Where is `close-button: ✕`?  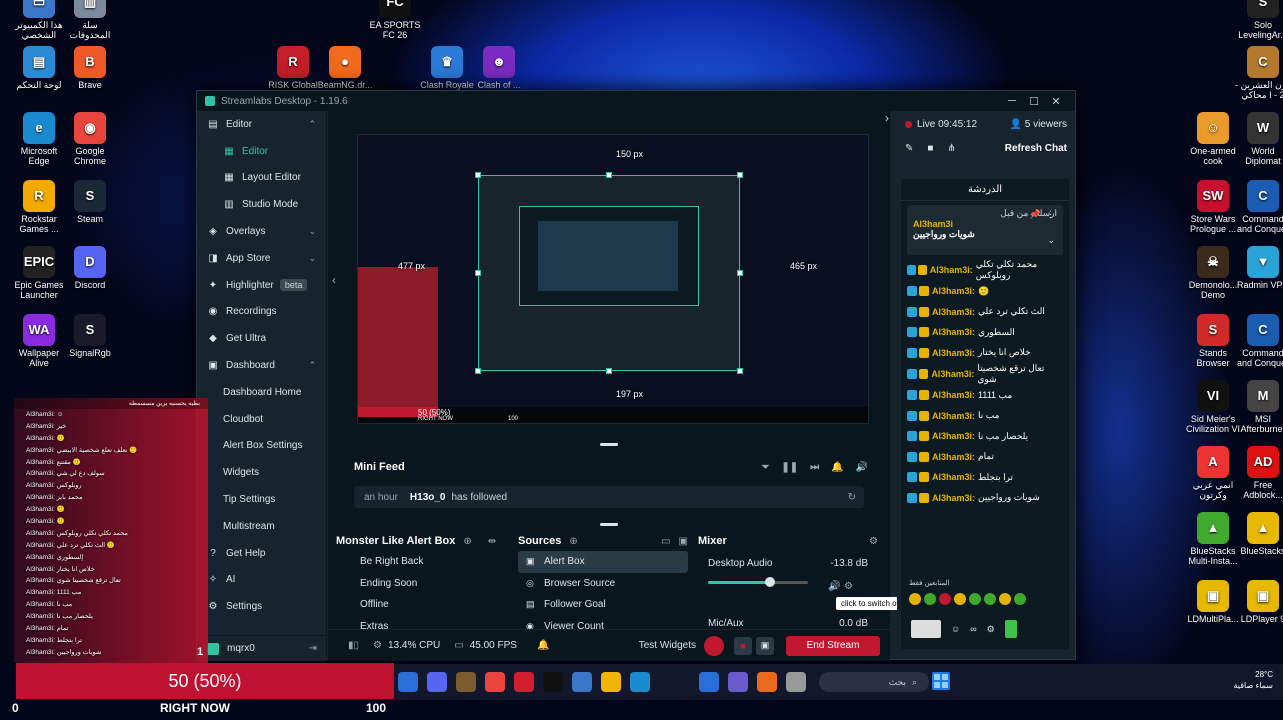 close-button: ✕ is located at coordinates (1056, 101).